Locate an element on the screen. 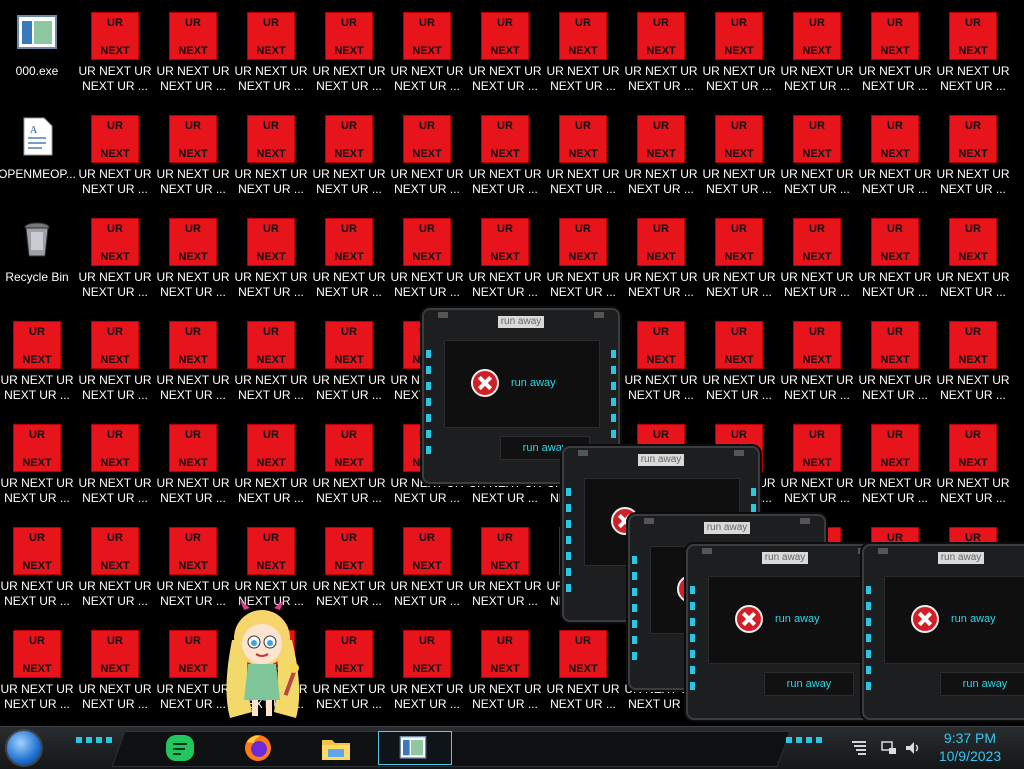 This screenshot has width=1024, height=769. active-window-icon is located at coordinates (415, 748).